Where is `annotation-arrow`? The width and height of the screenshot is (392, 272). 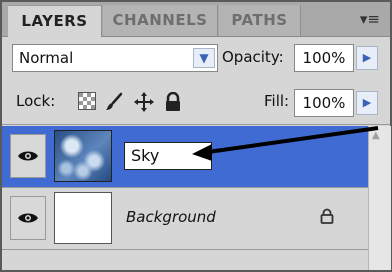
annotation-arrow is located at coordinates (285, 143).